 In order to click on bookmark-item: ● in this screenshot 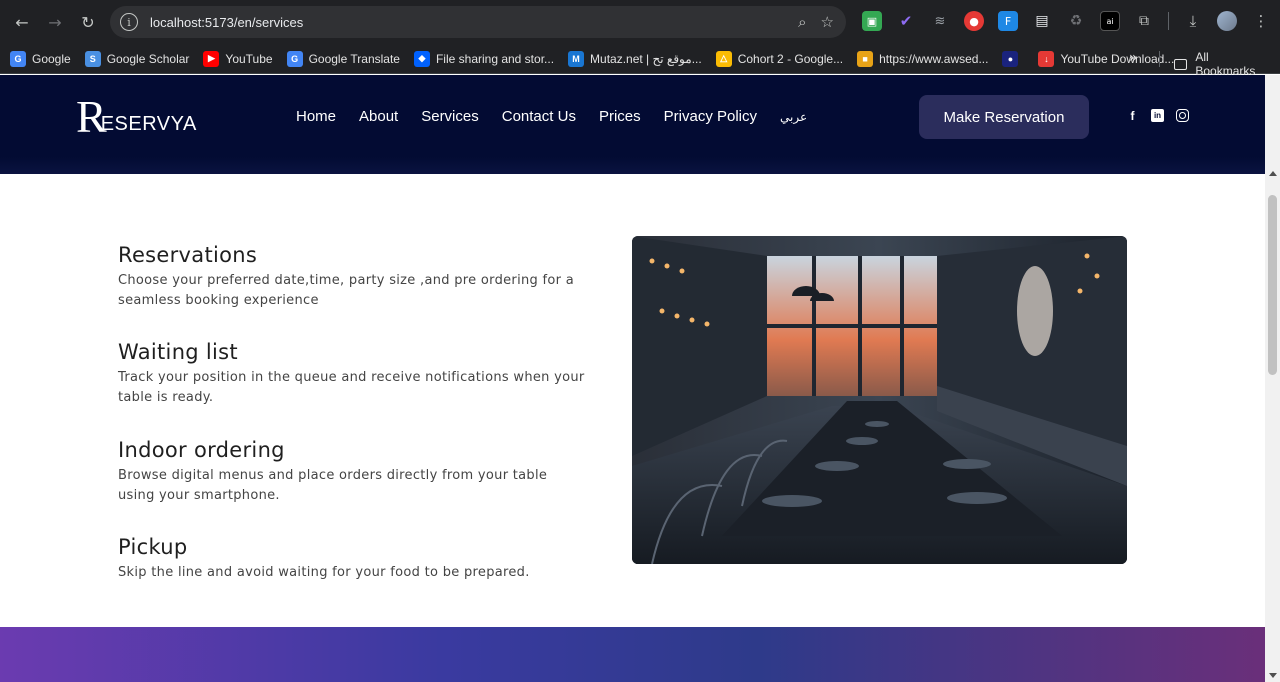, I will do `click(1013, 58)`.